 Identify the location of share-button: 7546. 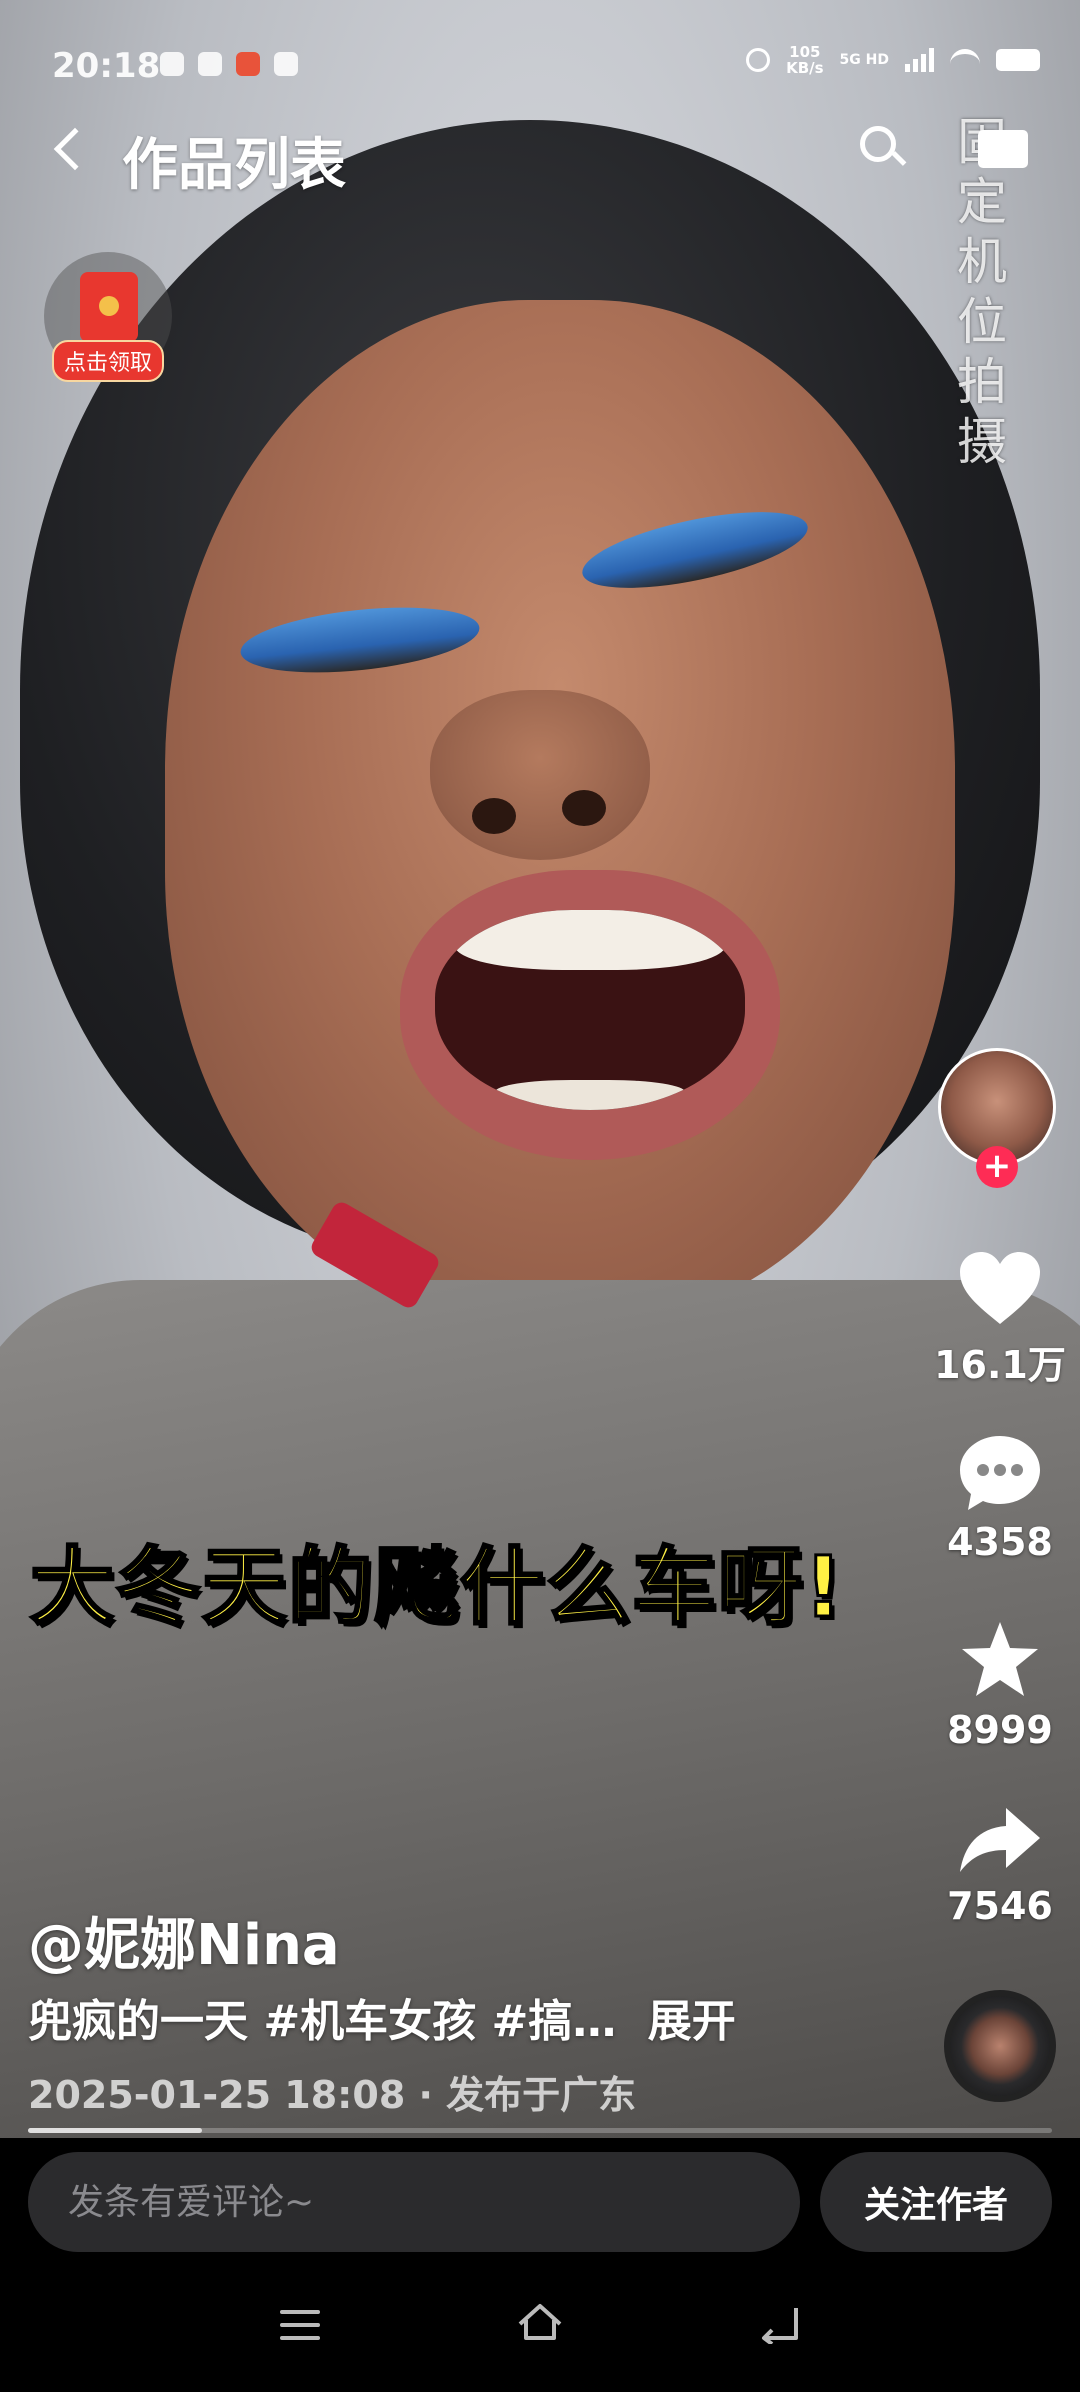
(1000, 1867).